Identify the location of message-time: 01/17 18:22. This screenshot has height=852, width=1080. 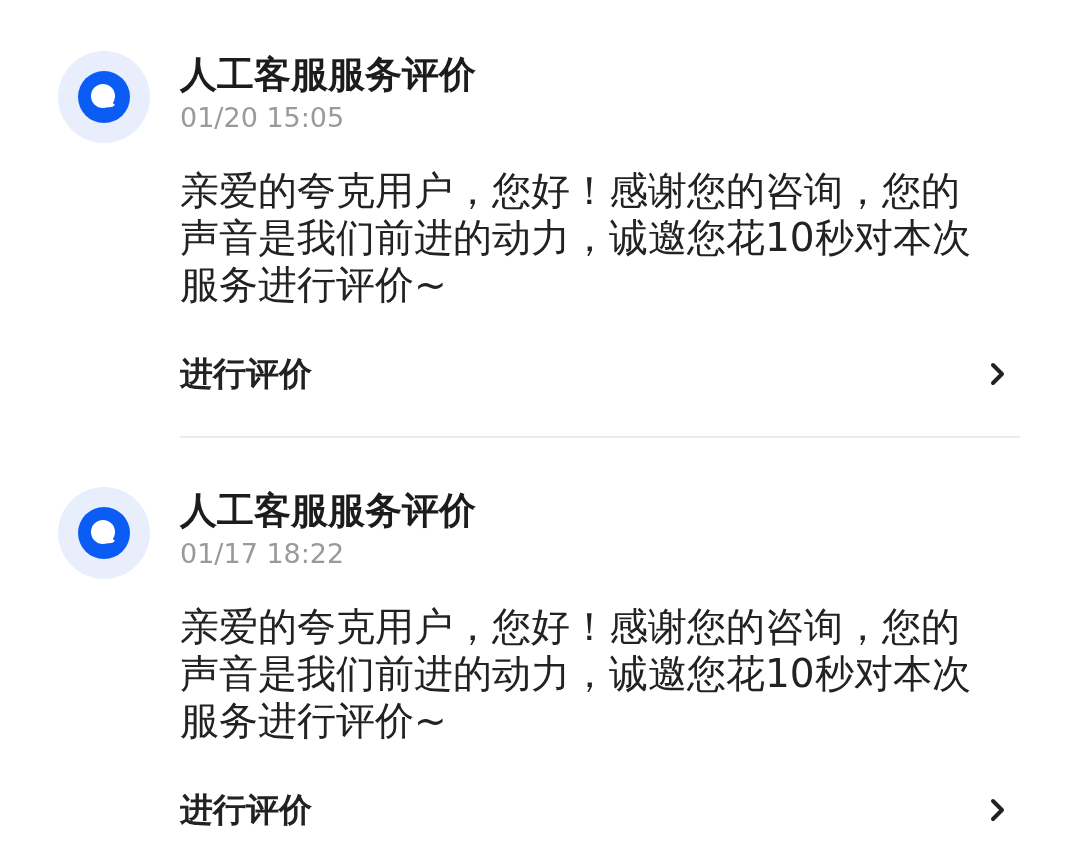
(263, 554).